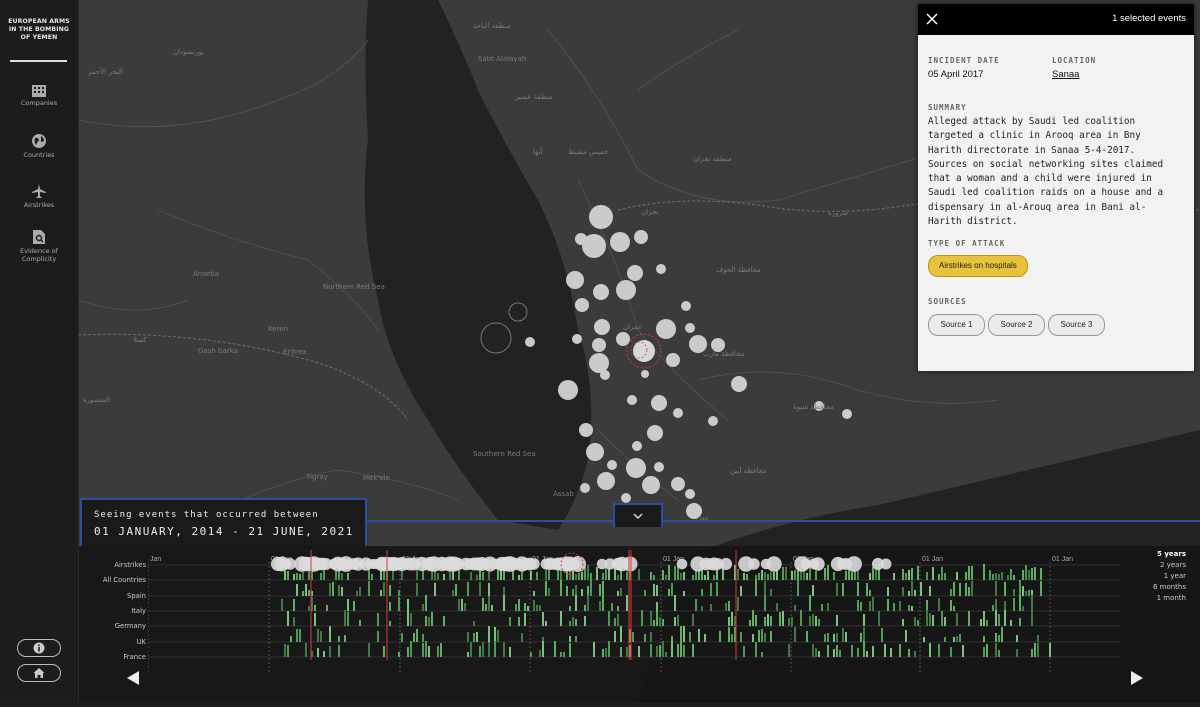  I want to click on zoom-1-year: 1 year, so click(1175, 576).